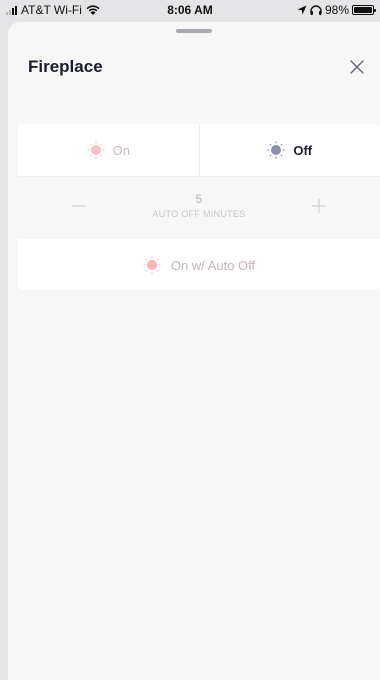 Image resolution: width=380 pixels, height=680 pixels. Describe the element at coordinates (194, 31) in the screenshot. I see `sheet-grabber` at that location.